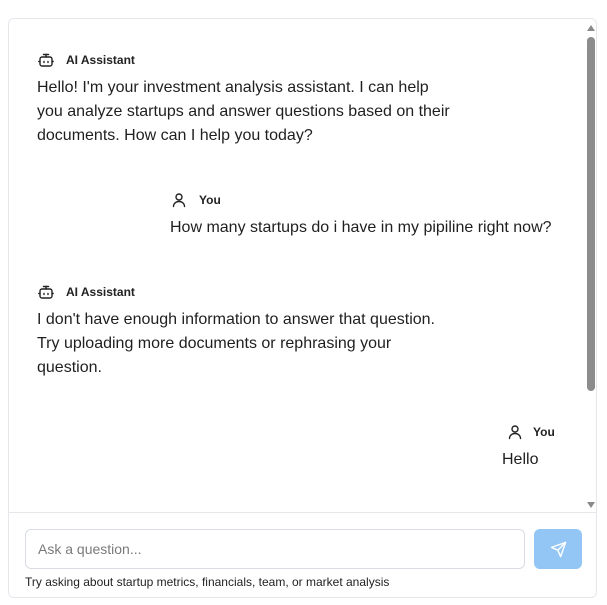 The image size is (607, 605). I want to click on scrollbar, so click(590, 265).